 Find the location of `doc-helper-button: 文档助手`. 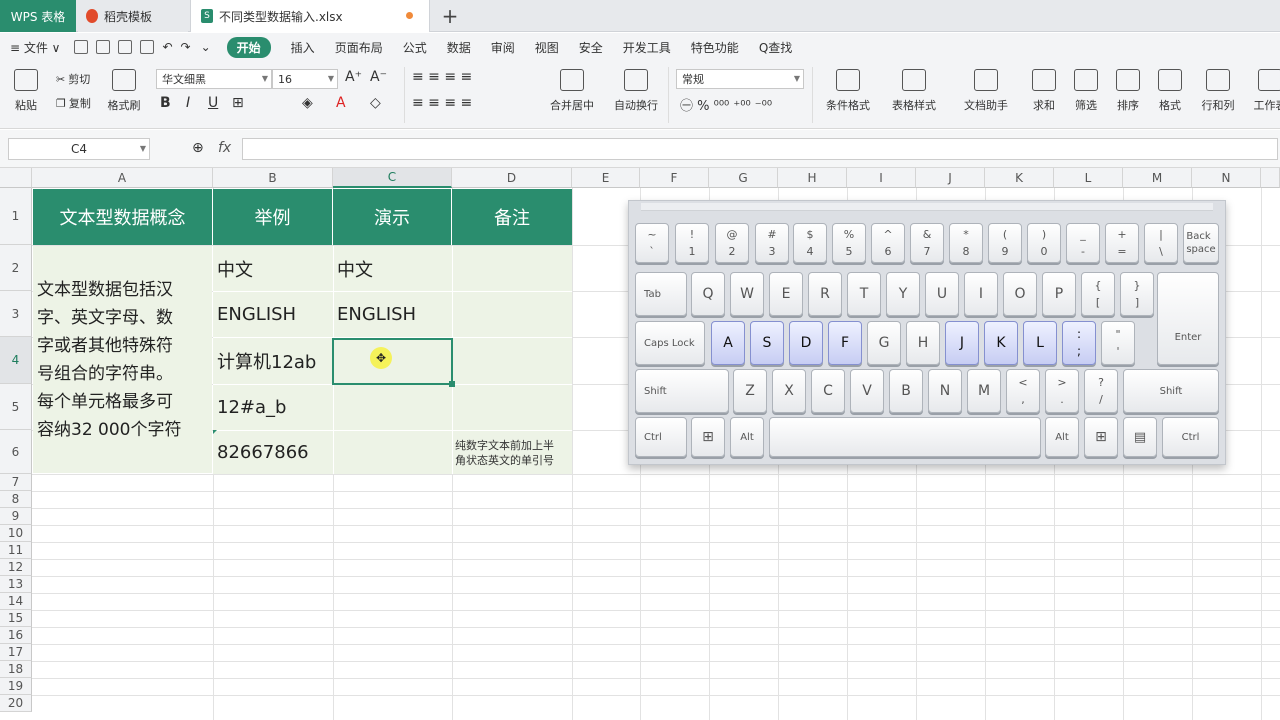

doc-helper-button: 文档助手 is located at coordinates (986, 89).